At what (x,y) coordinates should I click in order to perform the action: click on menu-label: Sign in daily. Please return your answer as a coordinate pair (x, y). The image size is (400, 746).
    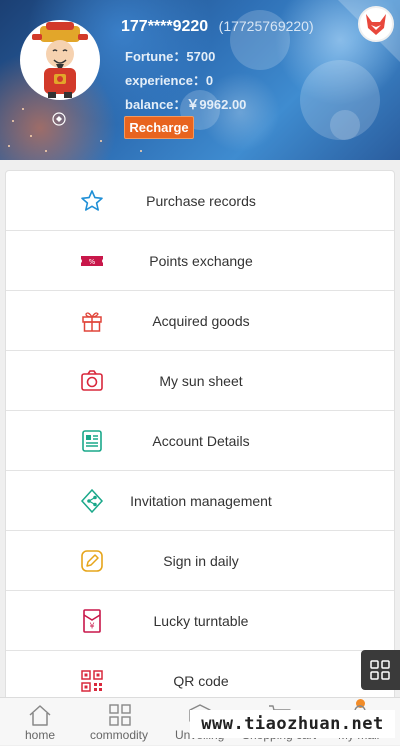
    Looking at the image, I should click on (201, 561).